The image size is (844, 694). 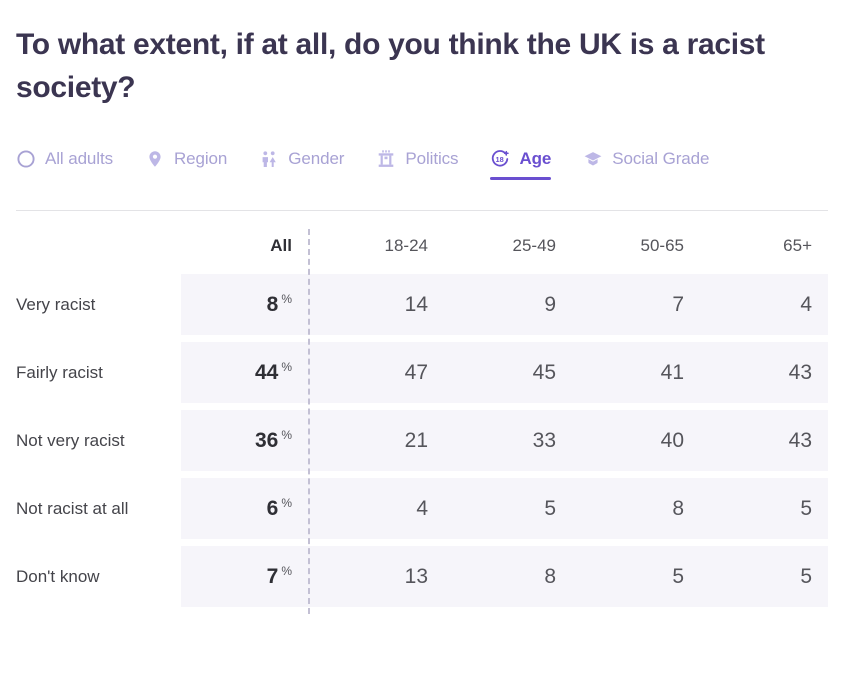 I want to click on cell-50-65: 41, so click(x=636, y=373).